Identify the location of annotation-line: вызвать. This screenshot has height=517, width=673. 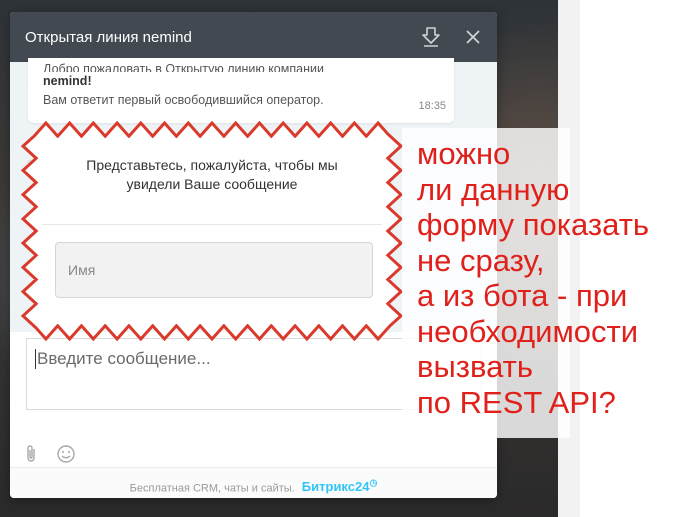
(475, 366).